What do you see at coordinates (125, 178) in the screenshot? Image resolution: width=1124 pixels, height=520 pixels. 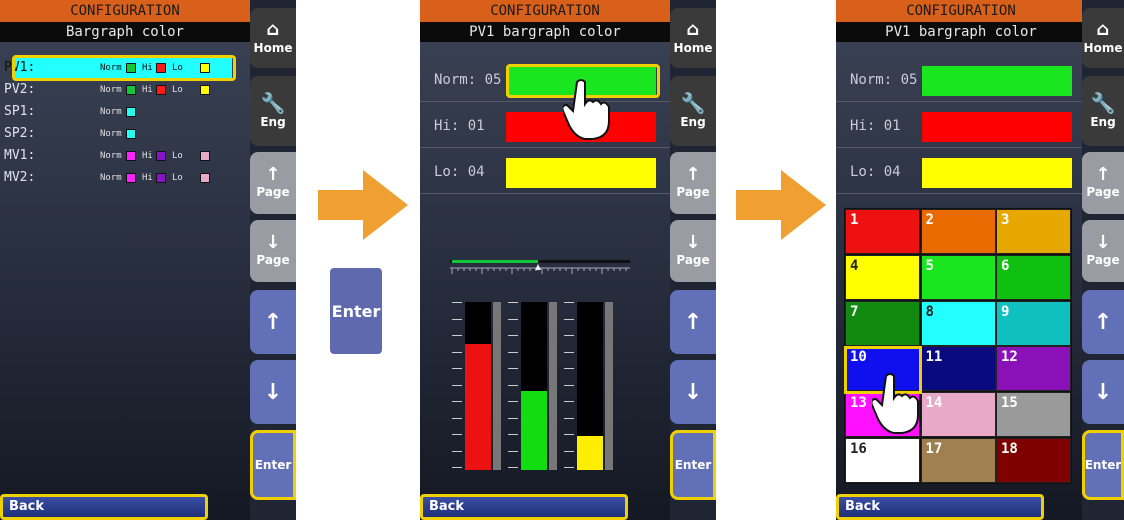 I see `bargraph-row: MV2: Norm Hi Lo` at bounding box center [125, 178].